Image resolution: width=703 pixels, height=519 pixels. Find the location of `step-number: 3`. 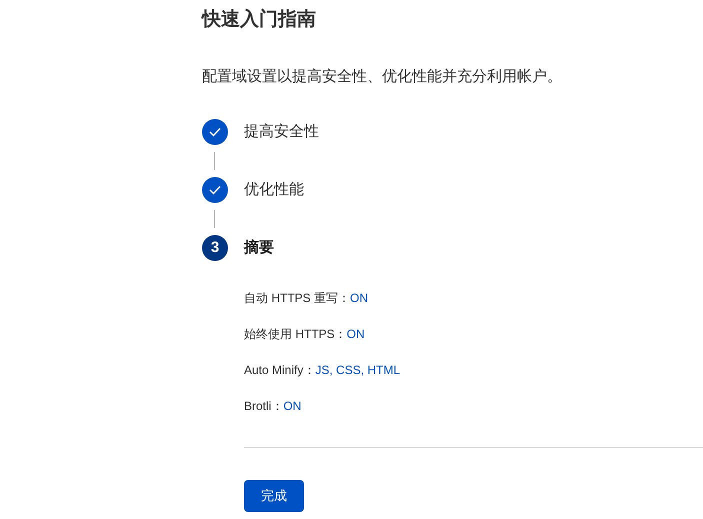

step-number: 3 is located at coordinates (215, 248).